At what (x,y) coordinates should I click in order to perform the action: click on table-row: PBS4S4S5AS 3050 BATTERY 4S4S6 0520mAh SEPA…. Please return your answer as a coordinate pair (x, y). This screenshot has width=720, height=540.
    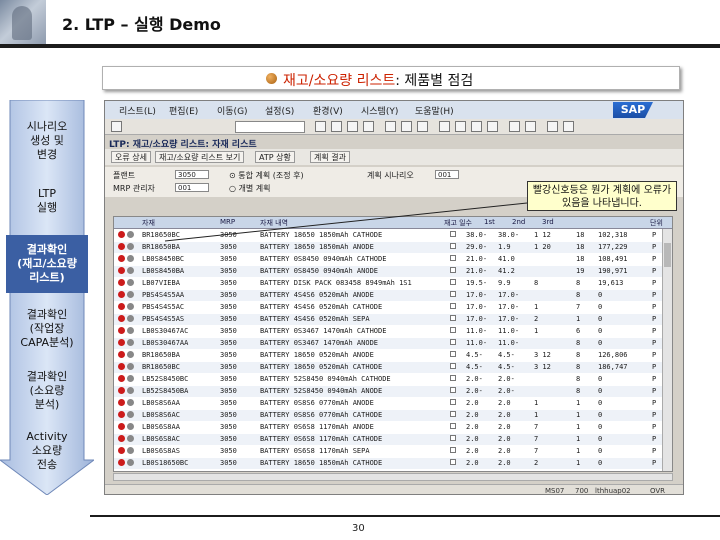
    Looking at the image, I should click on (388, 319).